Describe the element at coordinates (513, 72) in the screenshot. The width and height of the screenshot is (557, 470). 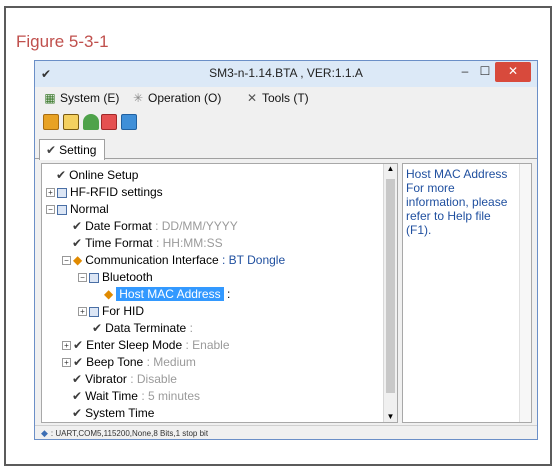
I see `close-button: ✕` at that location.